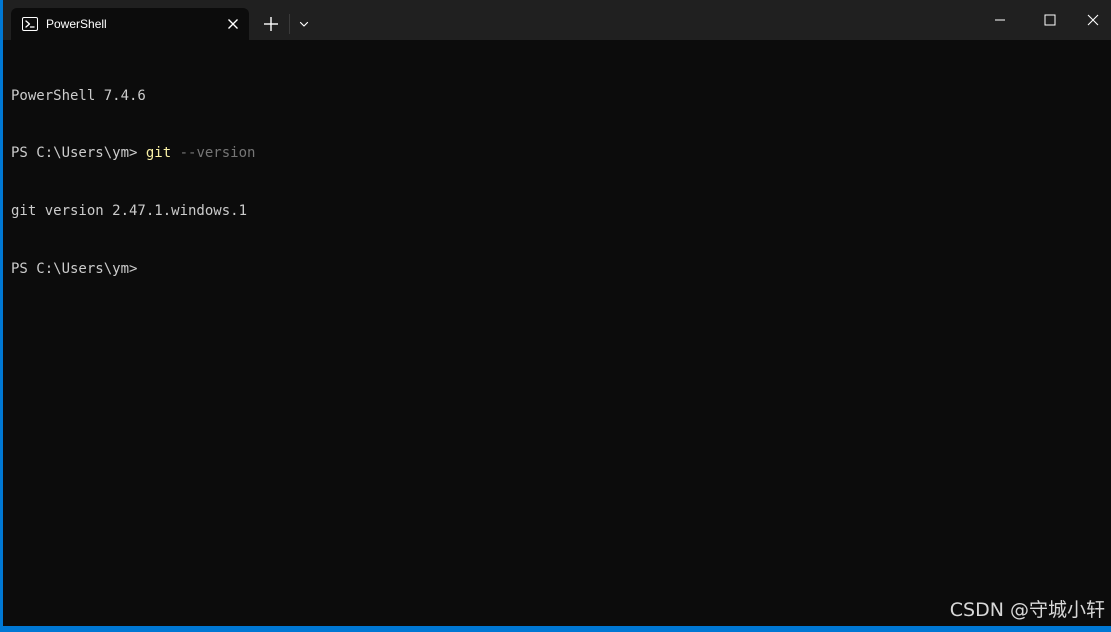  I want to click on terminal-line: git version 2.47.1.windows.1, so click(129, 211).